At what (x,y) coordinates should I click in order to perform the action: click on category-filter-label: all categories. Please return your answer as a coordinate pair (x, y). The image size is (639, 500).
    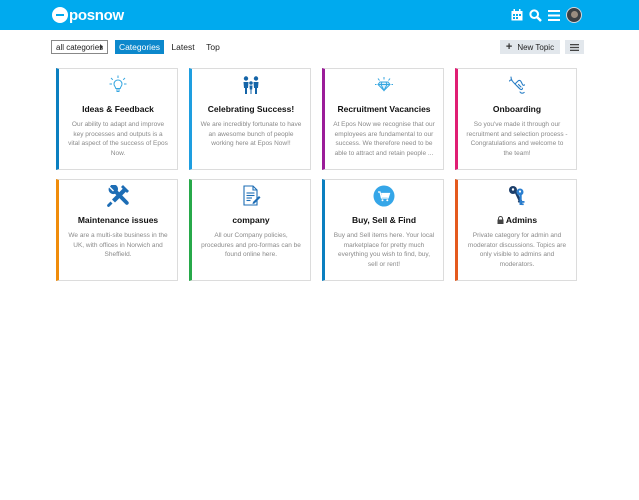
    Looking at the image, I should click on (80, 47).